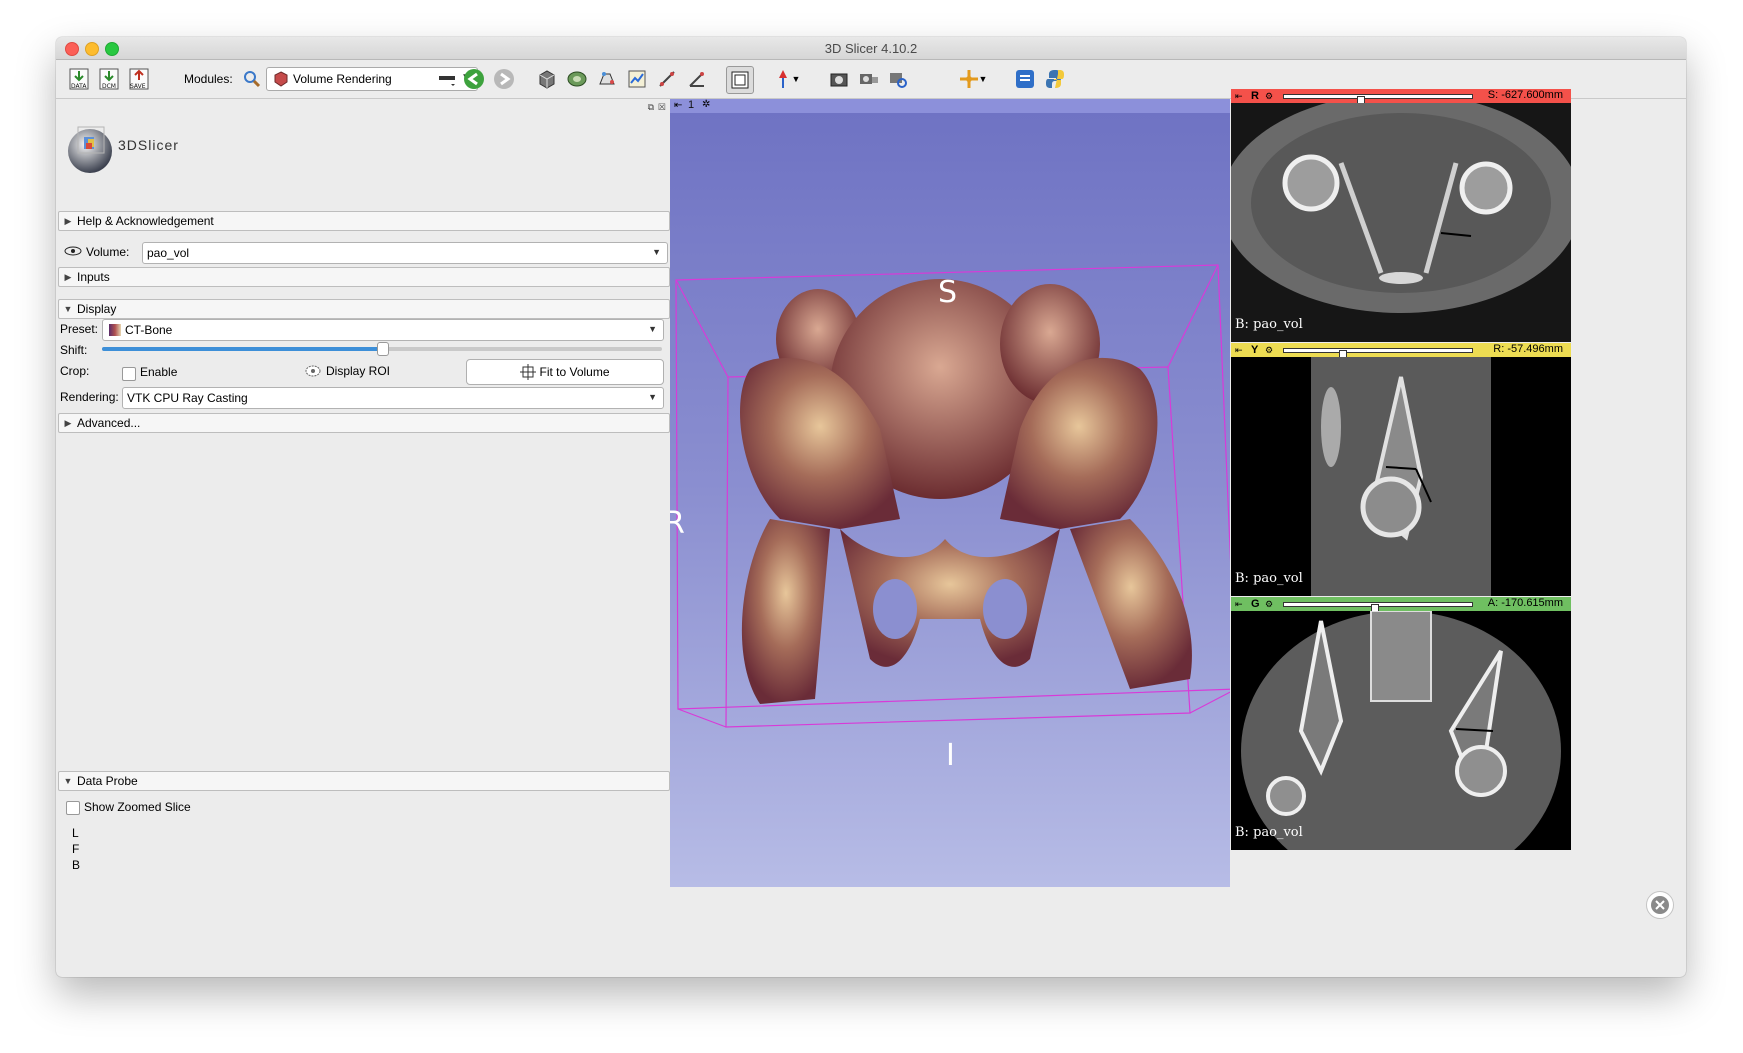  What do you see at coordinates (577, 79) in the screenshot?
I see `segment-editor-button` at bounding box center [577, 79].